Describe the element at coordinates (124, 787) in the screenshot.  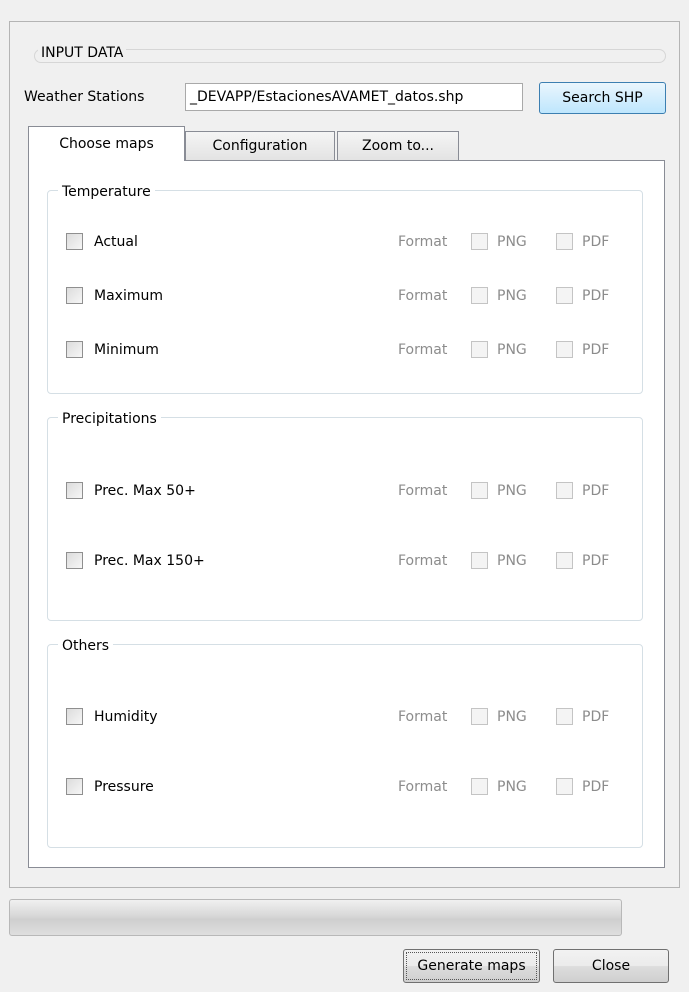
I see `pressure-label: Pressure` at that location.